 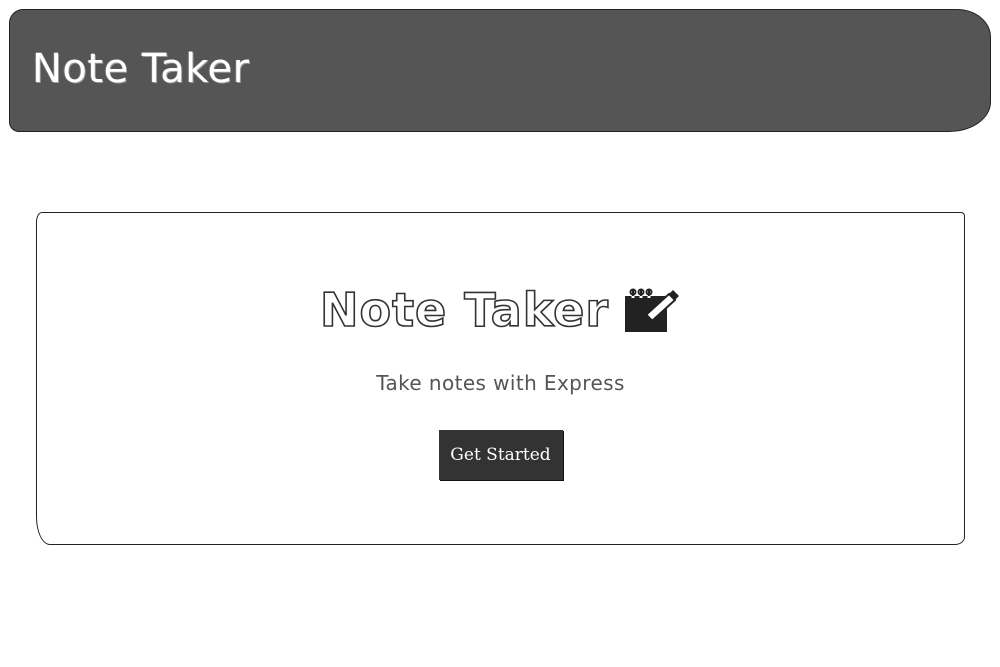 I want to click on hero-title: Note Taker, so click(x=464, y=310).